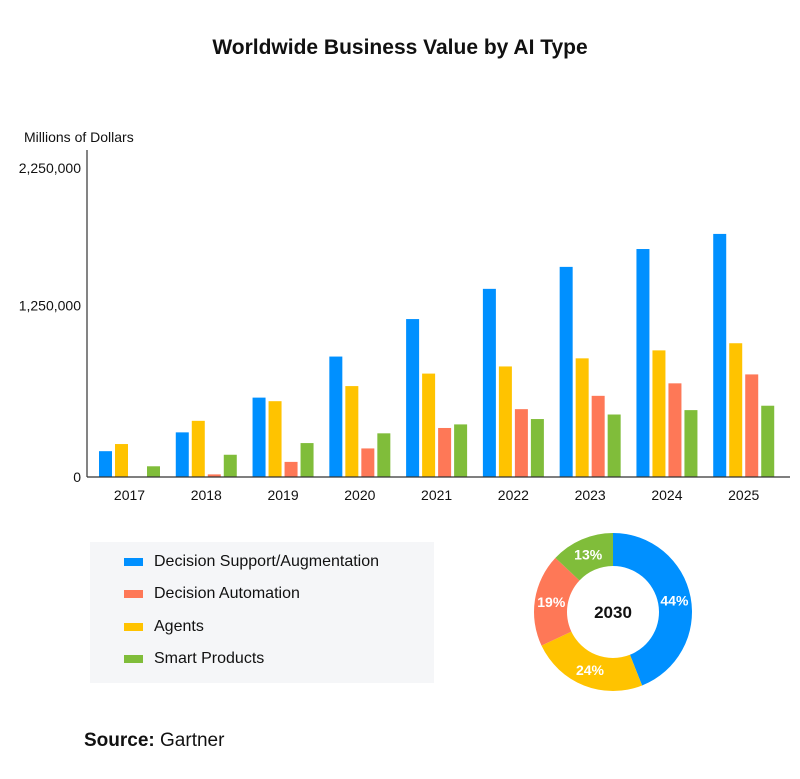 This screenshot has height=779, width=800. I want to click on donut-slice-label: 19%, so click(551, 602).